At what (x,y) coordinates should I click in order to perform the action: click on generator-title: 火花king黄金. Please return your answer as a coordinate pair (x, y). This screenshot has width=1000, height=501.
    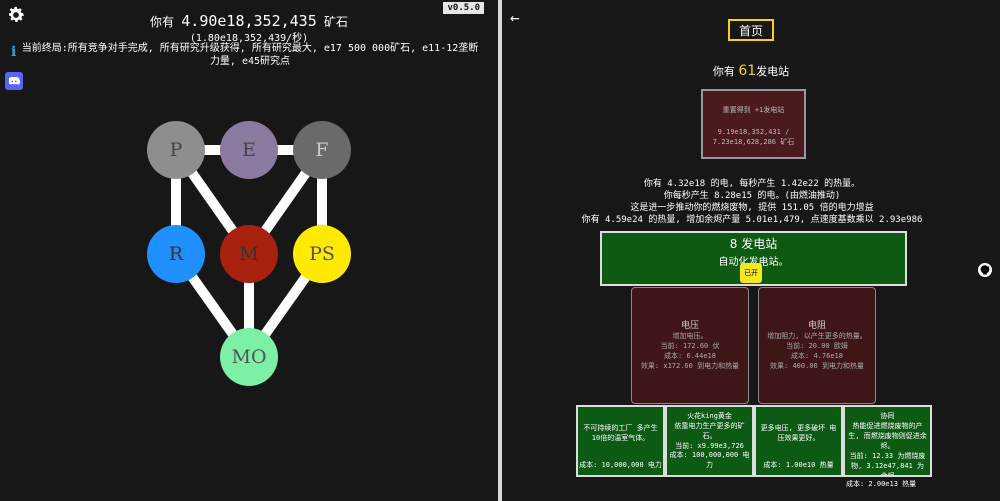
    Looking at the image, I should click on (709, 416).